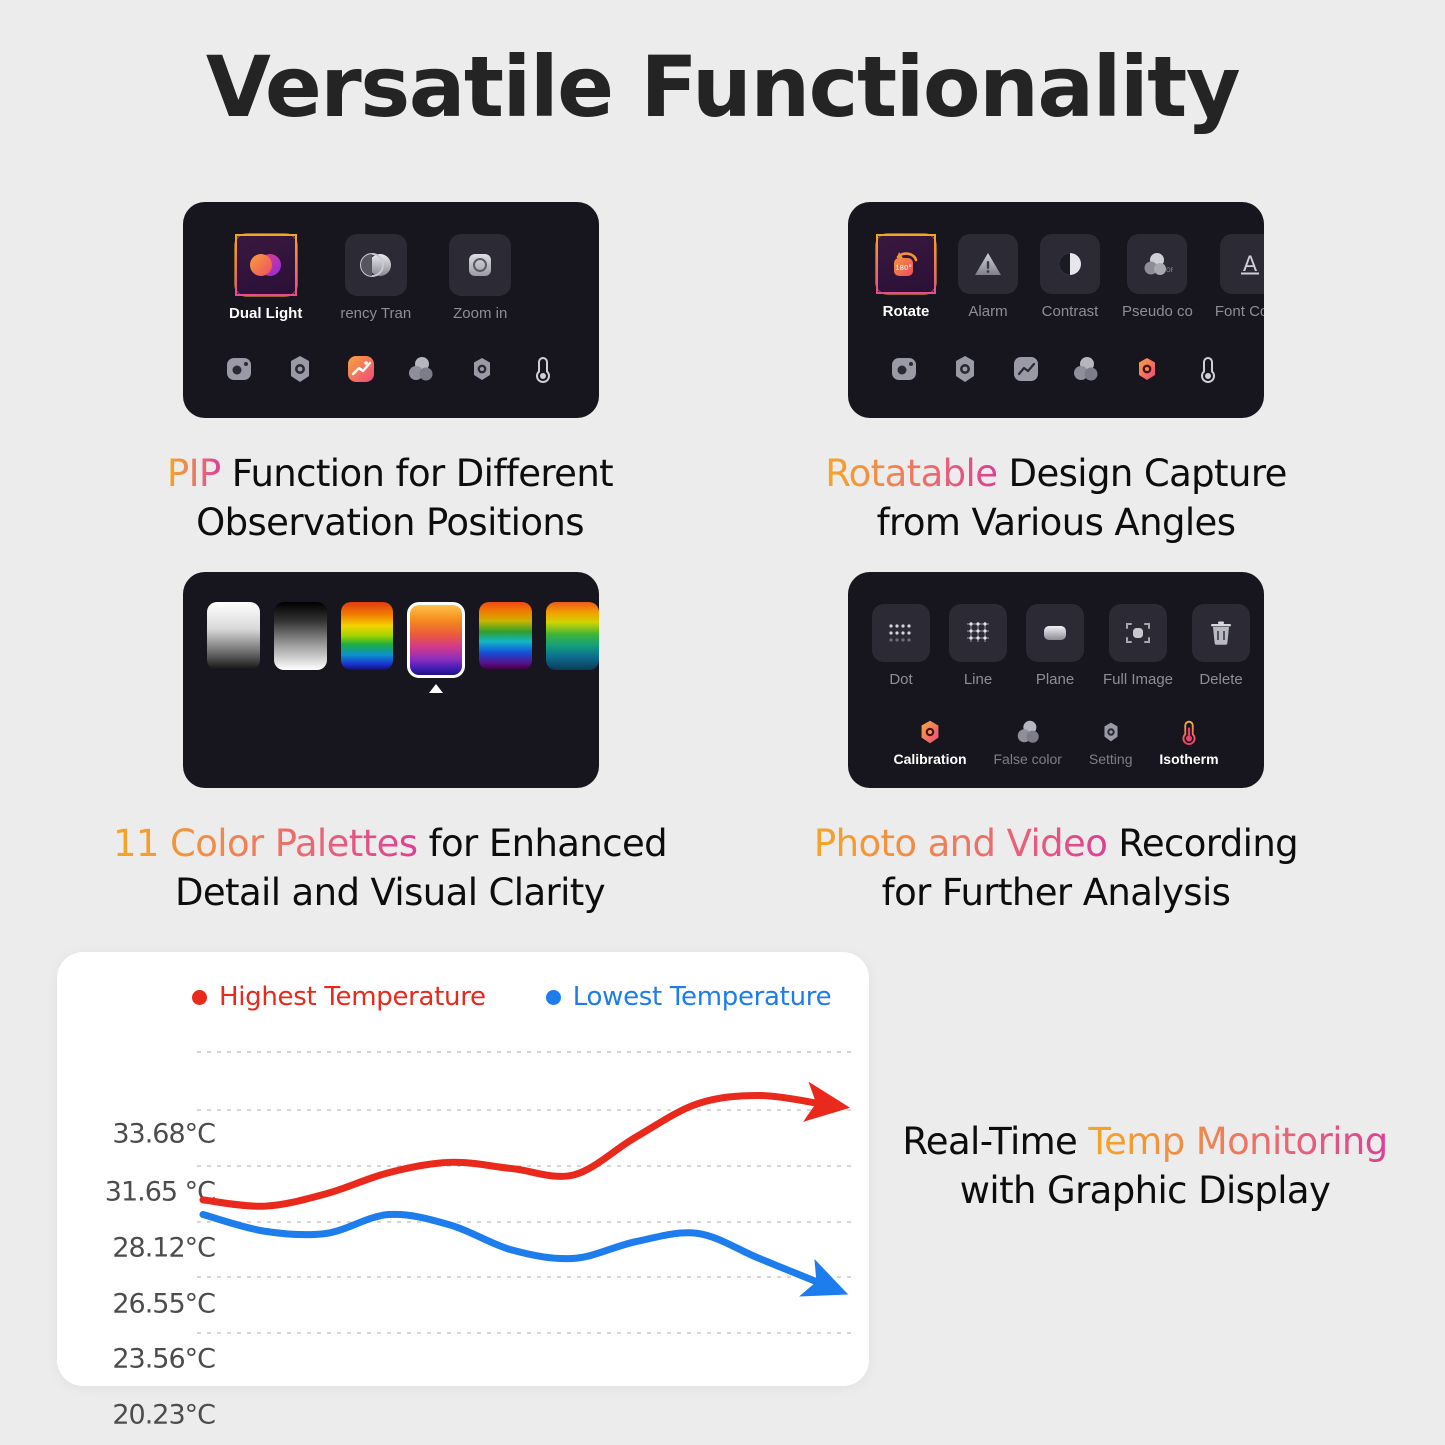 The height and width of the screenshot is (1445, 1445). I want to click on toolbar-label: Setting, so click(1110, 759).